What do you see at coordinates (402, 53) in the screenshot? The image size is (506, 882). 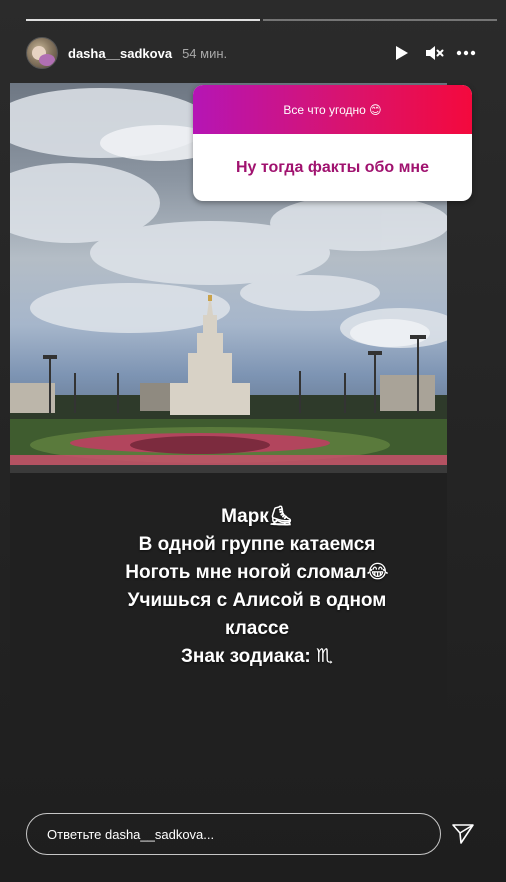 I see `play-icon` at bounding box center [402, 53].